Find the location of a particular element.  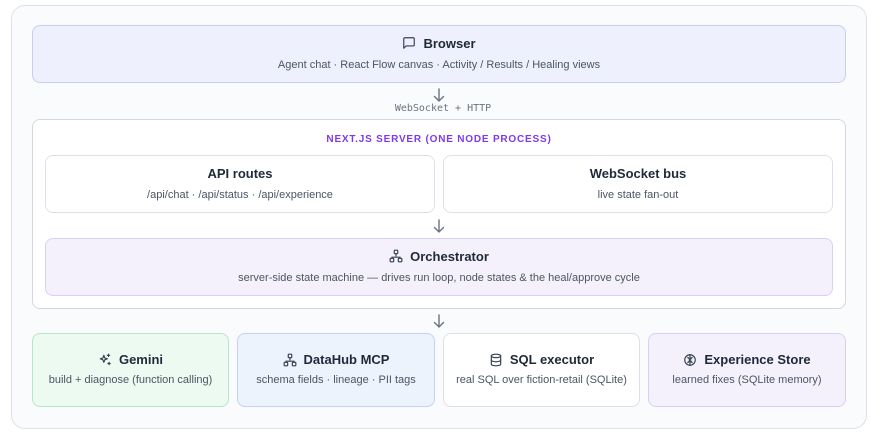

websocket-bus-box: WebSocket bus live state fan-out is located at coordinates (638, 184).